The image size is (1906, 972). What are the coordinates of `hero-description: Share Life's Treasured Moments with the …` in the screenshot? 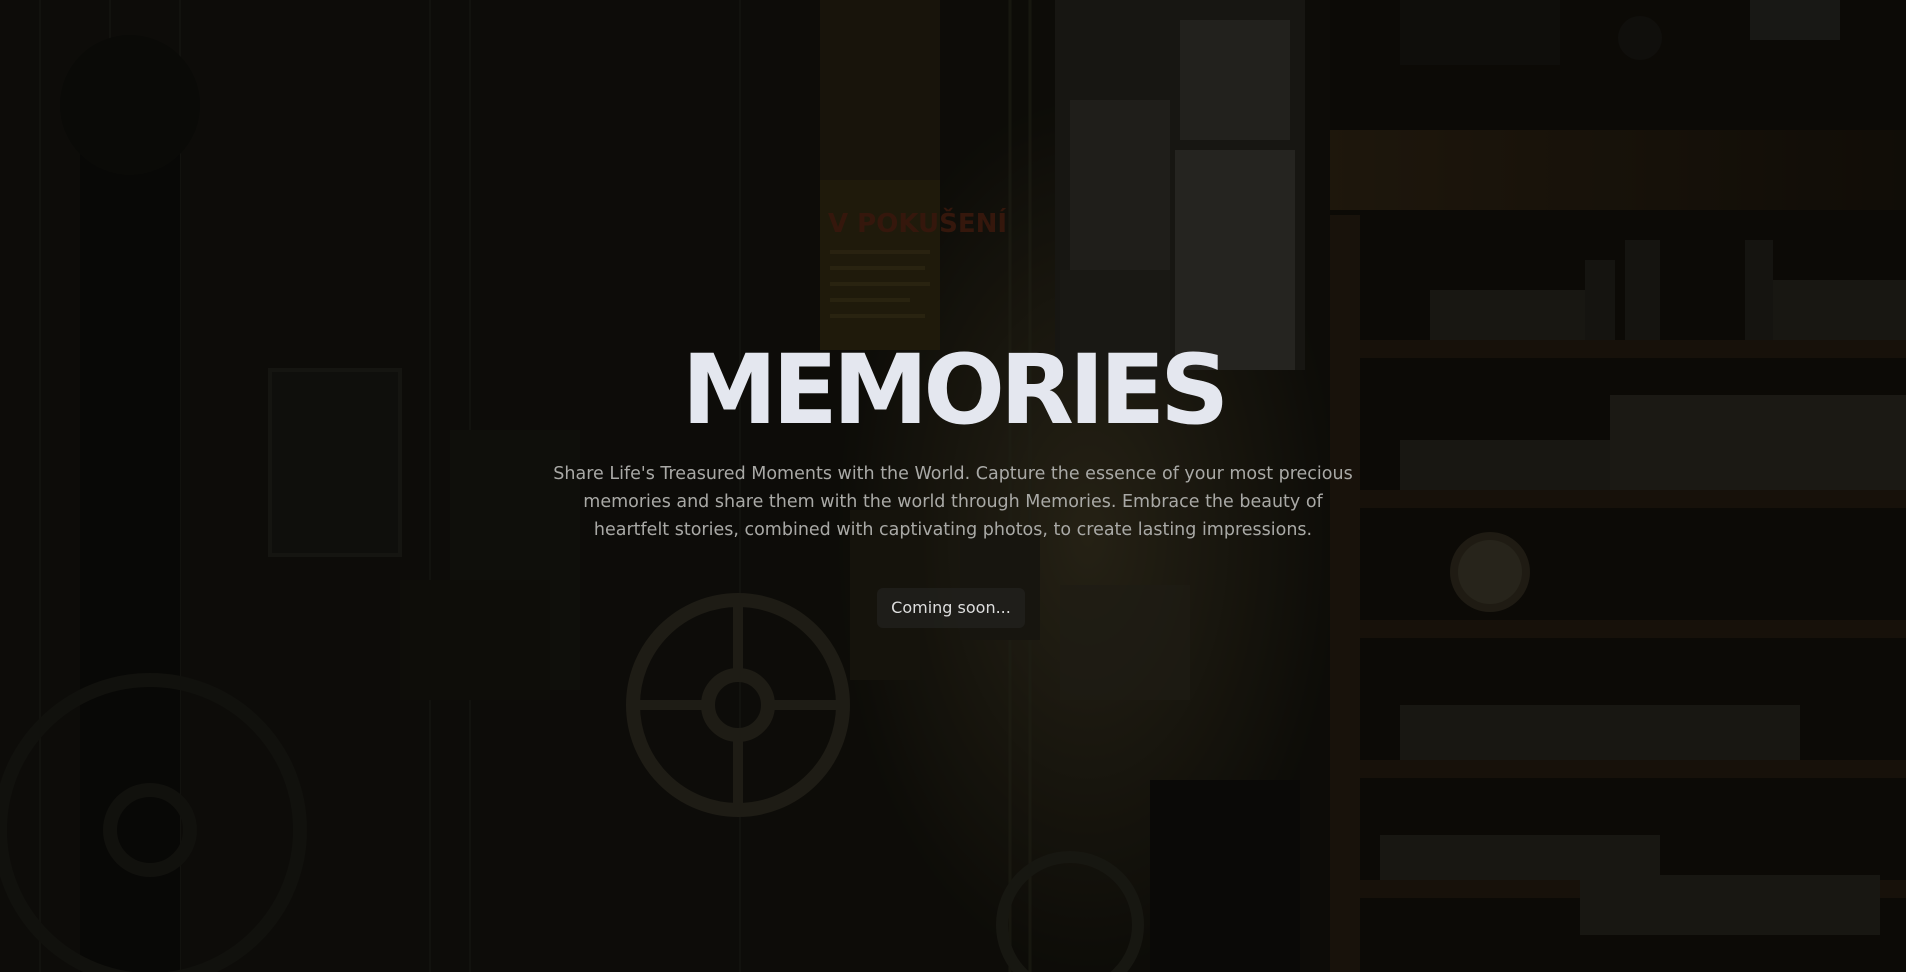 It's located at (953, 502).